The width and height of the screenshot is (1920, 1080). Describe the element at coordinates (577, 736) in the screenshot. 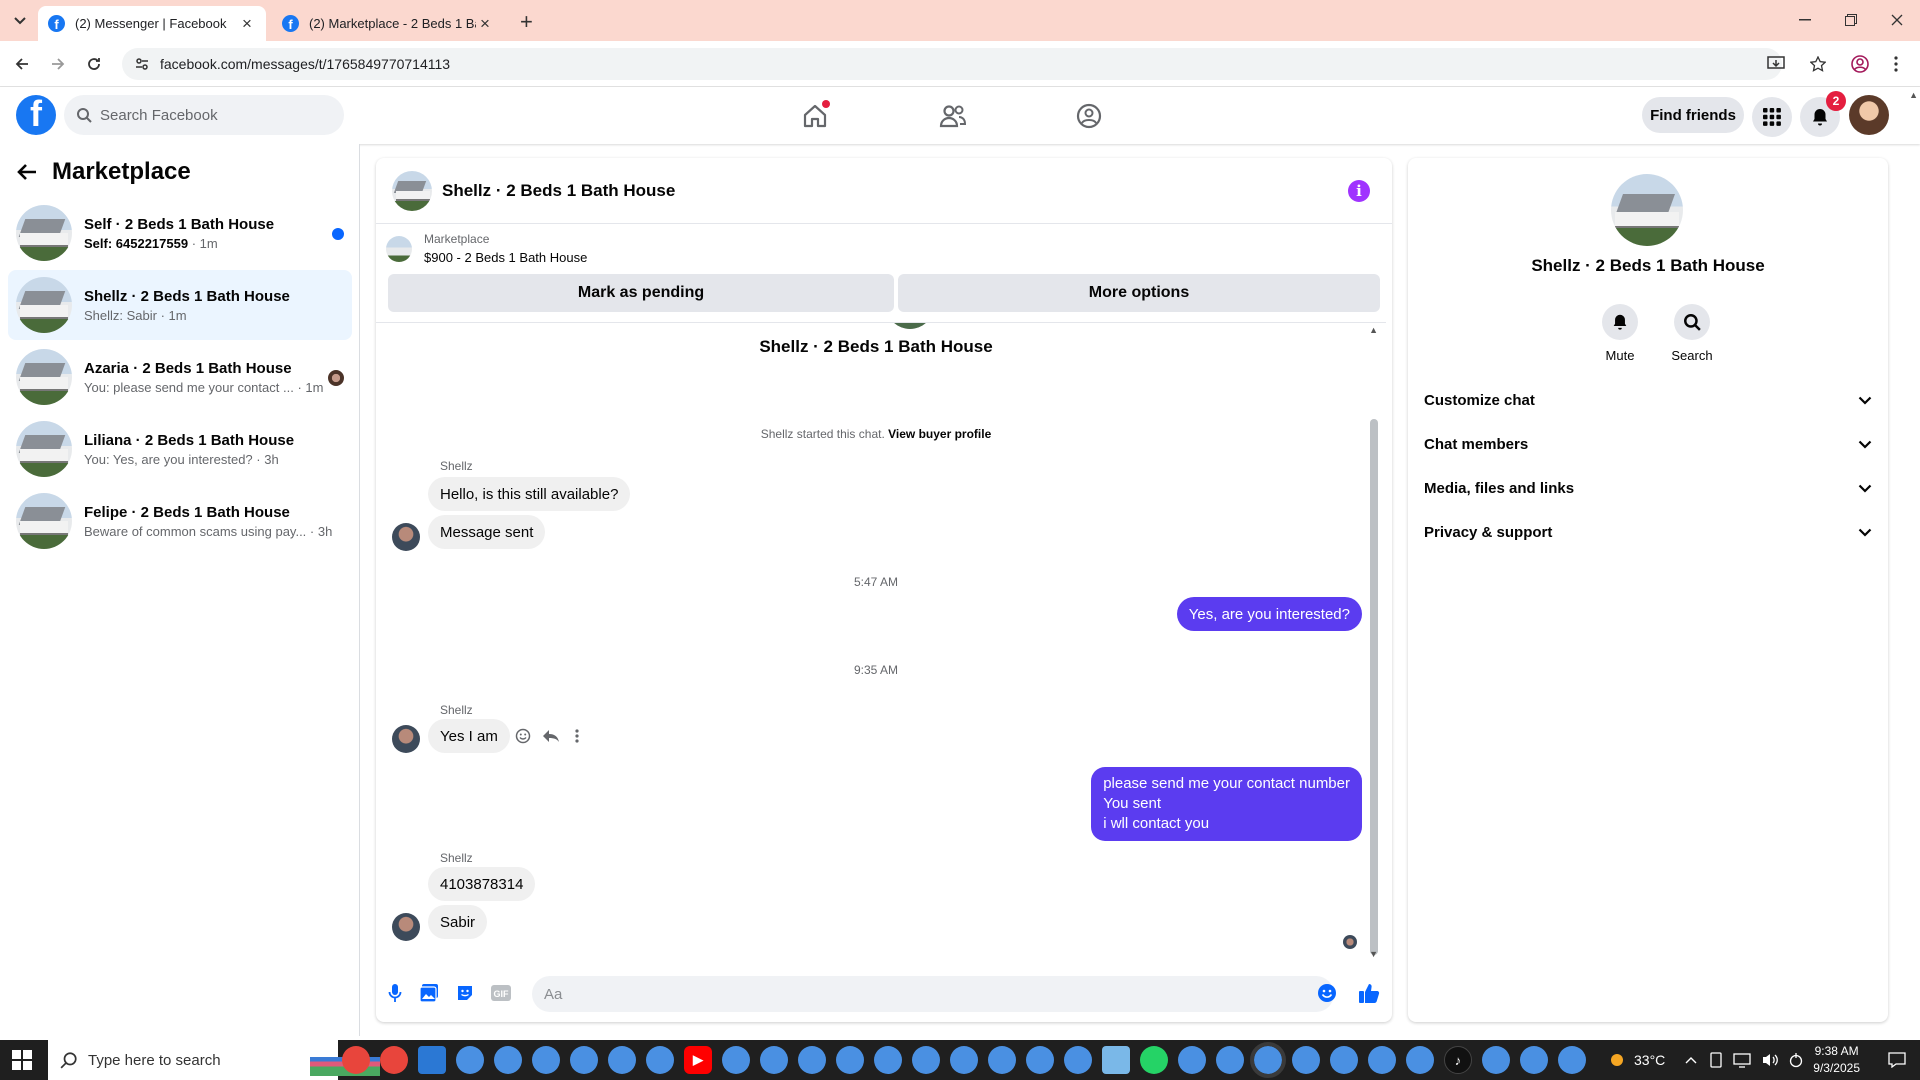

I see `more-actions-icon` at that location.